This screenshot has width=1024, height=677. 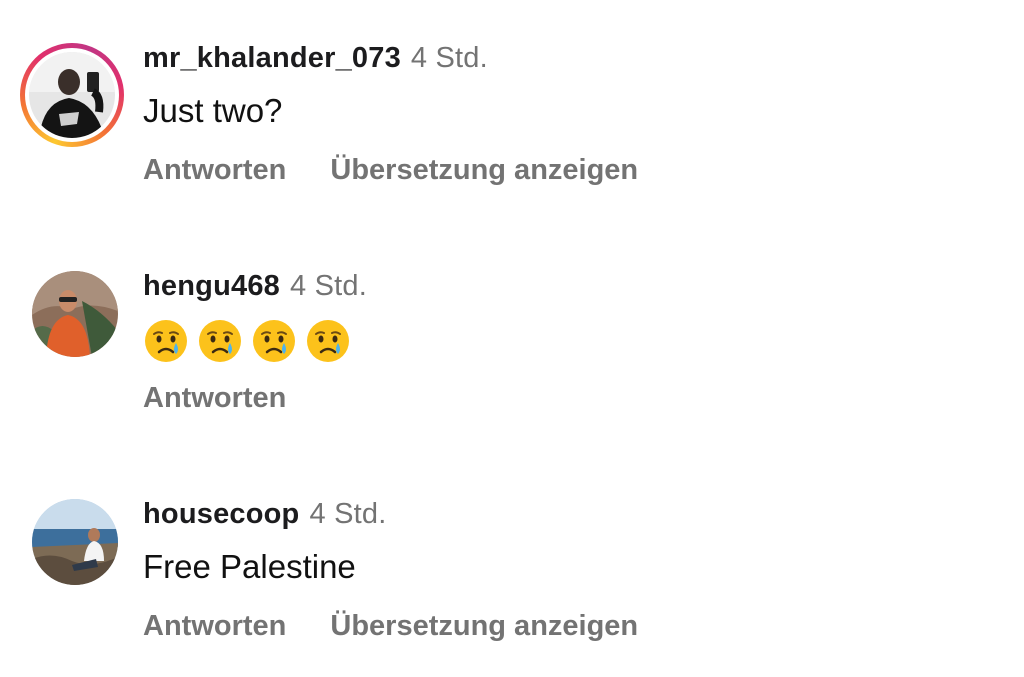 I want to click on comment-text: Free Palestine, so click(x=249, y=566).